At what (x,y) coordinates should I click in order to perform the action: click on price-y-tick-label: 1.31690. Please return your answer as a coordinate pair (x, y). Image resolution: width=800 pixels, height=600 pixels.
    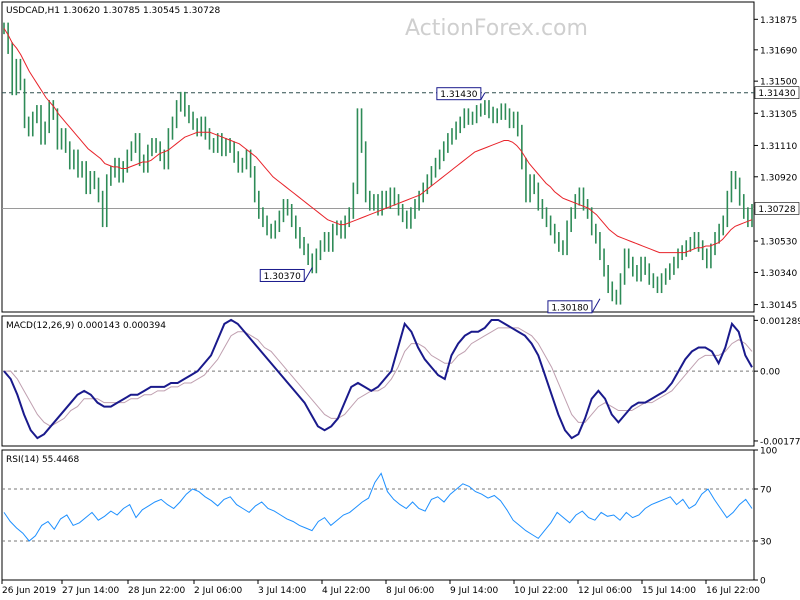
    Looking at the image, I should click on (778, 51).